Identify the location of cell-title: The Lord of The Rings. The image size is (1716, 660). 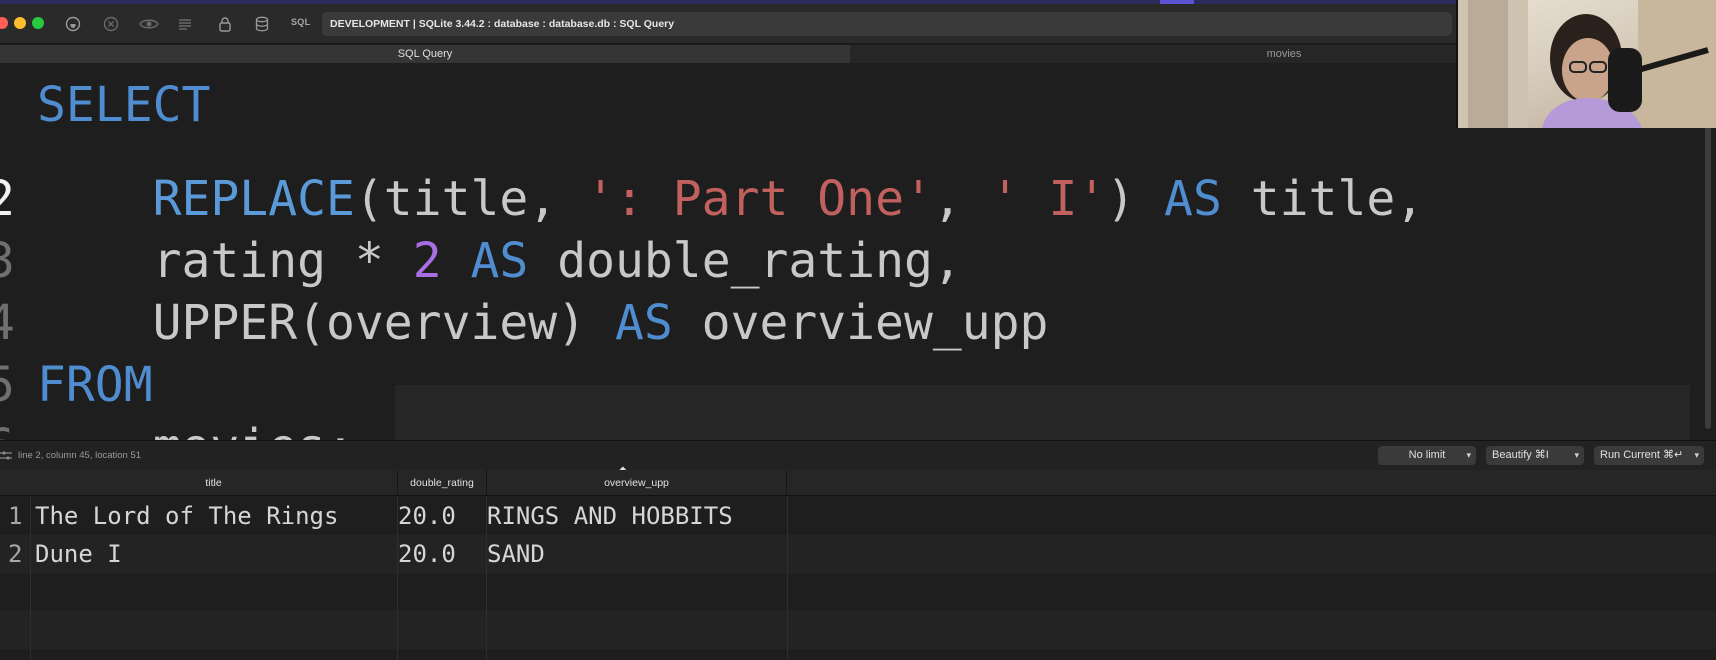
(186, 516).